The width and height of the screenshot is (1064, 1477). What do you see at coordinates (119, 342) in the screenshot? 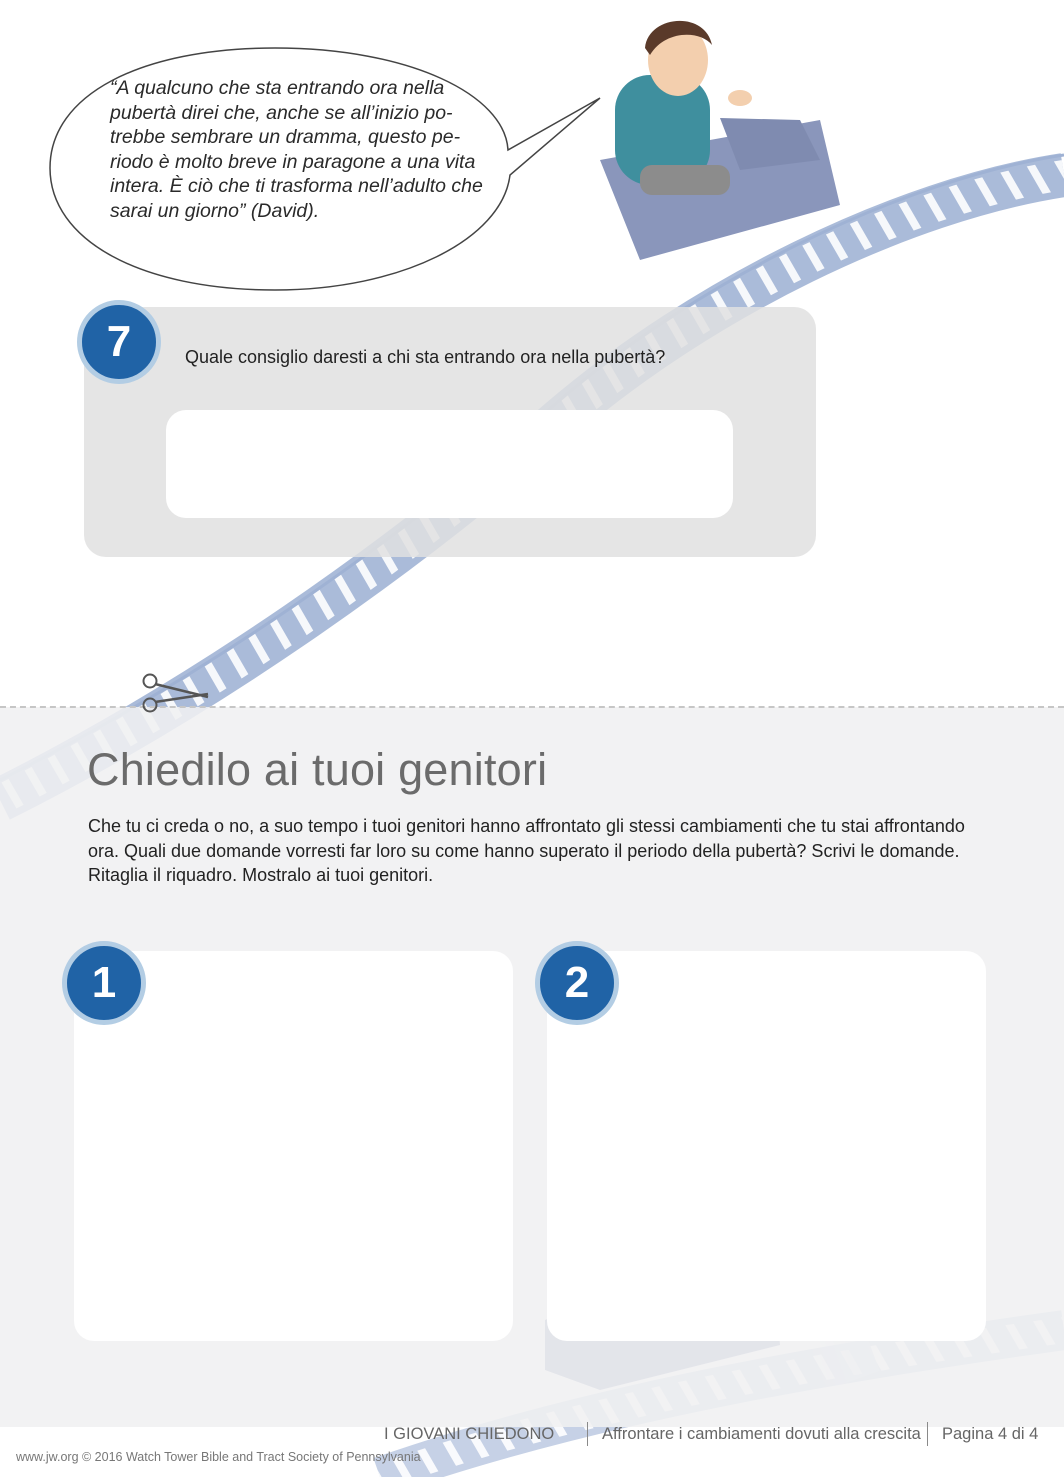
I see `question-7-number-badge: 7` at bounding box center [119, 342].